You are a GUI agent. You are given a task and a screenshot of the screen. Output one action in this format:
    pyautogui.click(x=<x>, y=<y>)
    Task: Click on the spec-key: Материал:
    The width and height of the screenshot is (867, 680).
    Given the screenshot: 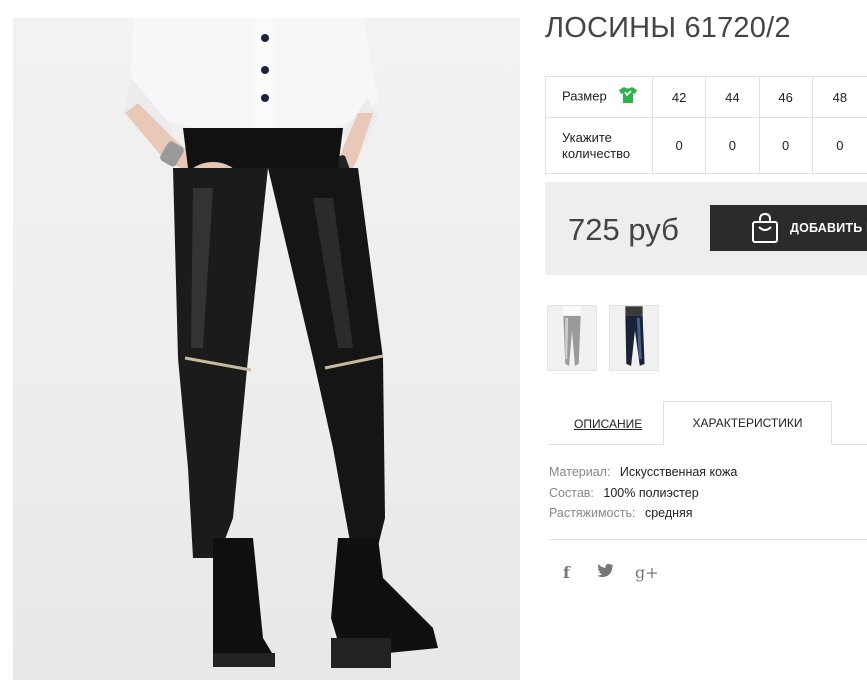 What is the action you would take?
    pyautogui.click(x=580, y=472)
    